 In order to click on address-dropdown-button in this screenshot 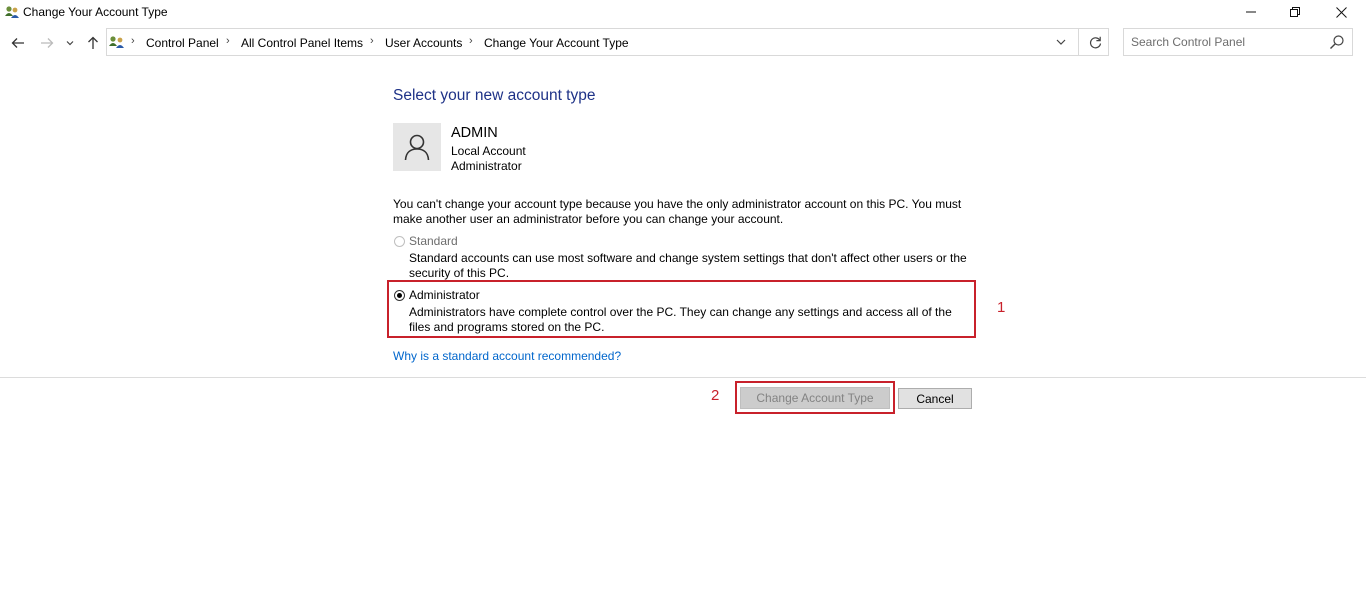, I will do `click(1061, 42)`.